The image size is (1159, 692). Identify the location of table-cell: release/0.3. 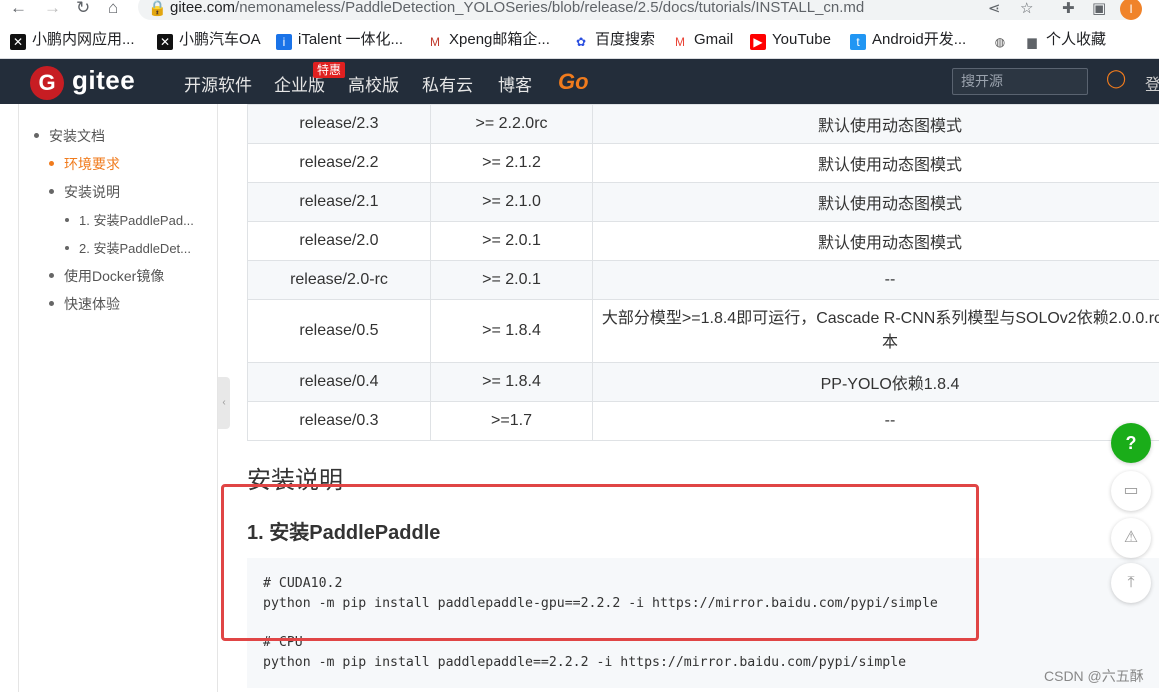
(339, 421).